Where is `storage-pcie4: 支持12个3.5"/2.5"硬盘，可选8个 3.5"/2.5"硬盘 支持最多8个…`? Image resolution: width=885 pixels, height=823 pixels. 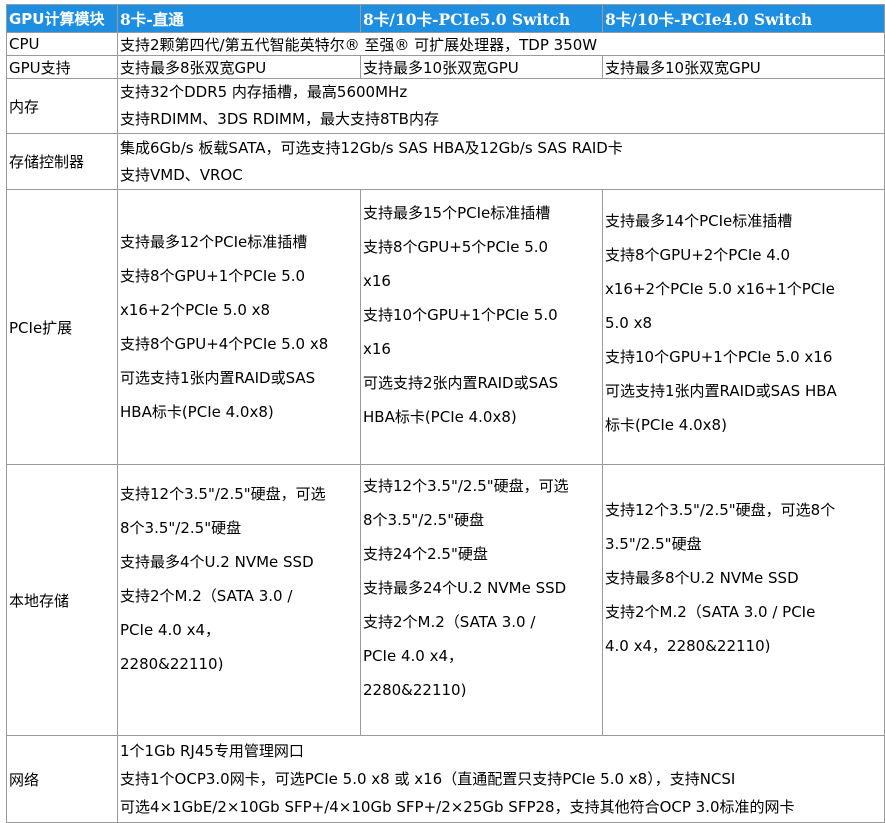
storage-pcie4: 支持12个3.5"/2.5"硬盘，可选8个 3.5"/2.5"硬盘 支持最多8个… is located at coordinates (743, 600).